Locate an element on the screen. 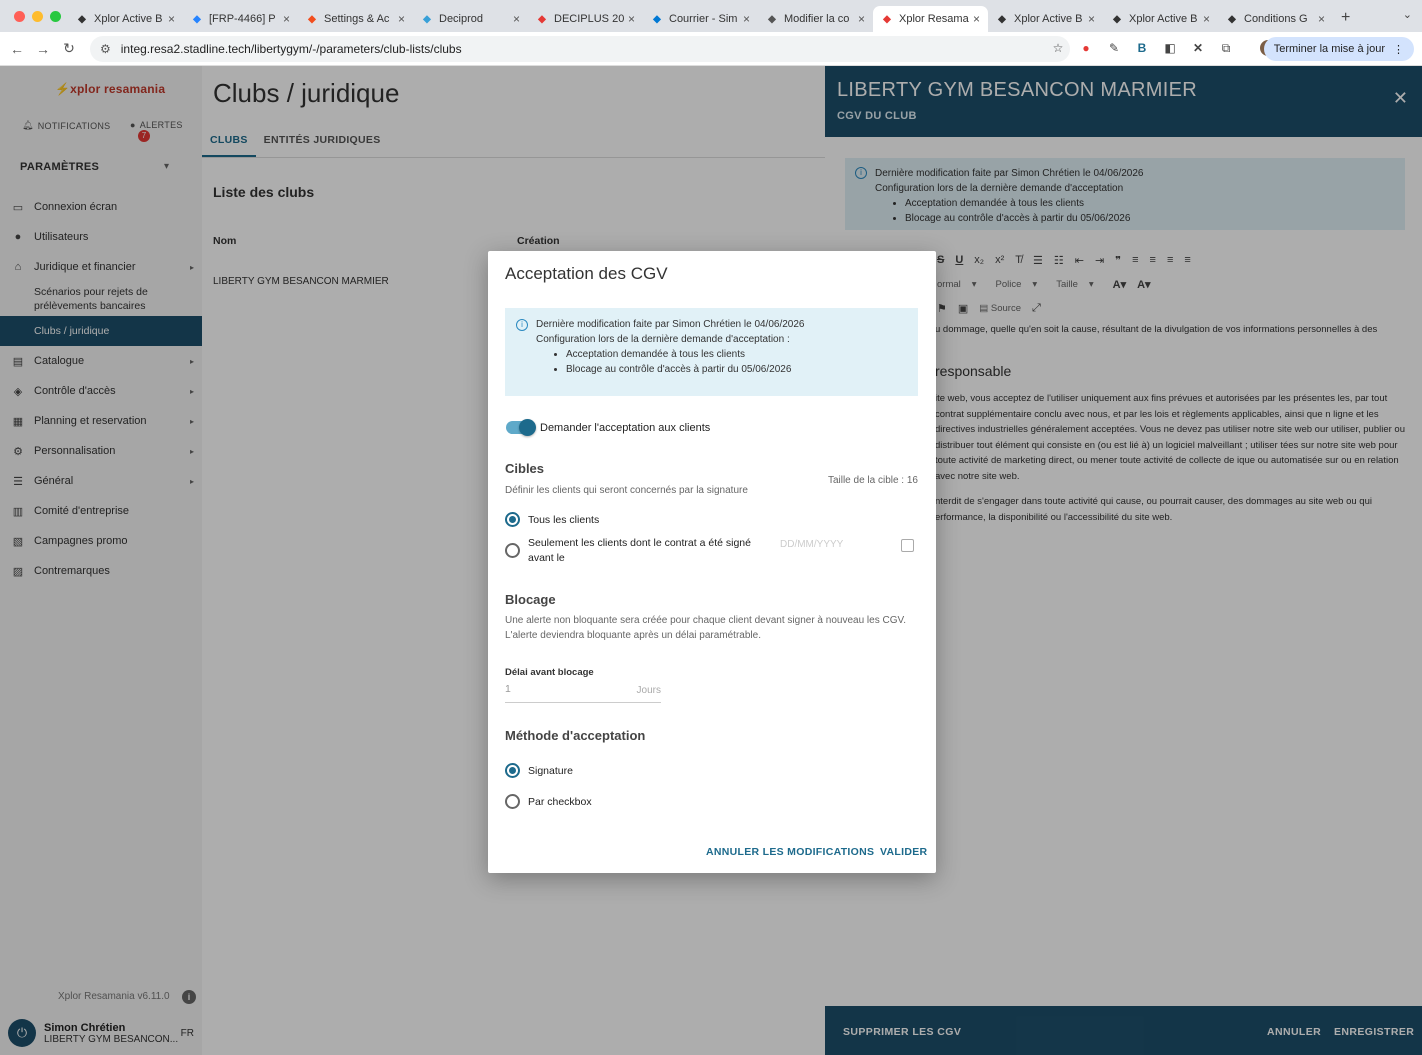 The image size is (1422, 1055). x-extension-icon: ✕ is located at coordinates (1198, 48).